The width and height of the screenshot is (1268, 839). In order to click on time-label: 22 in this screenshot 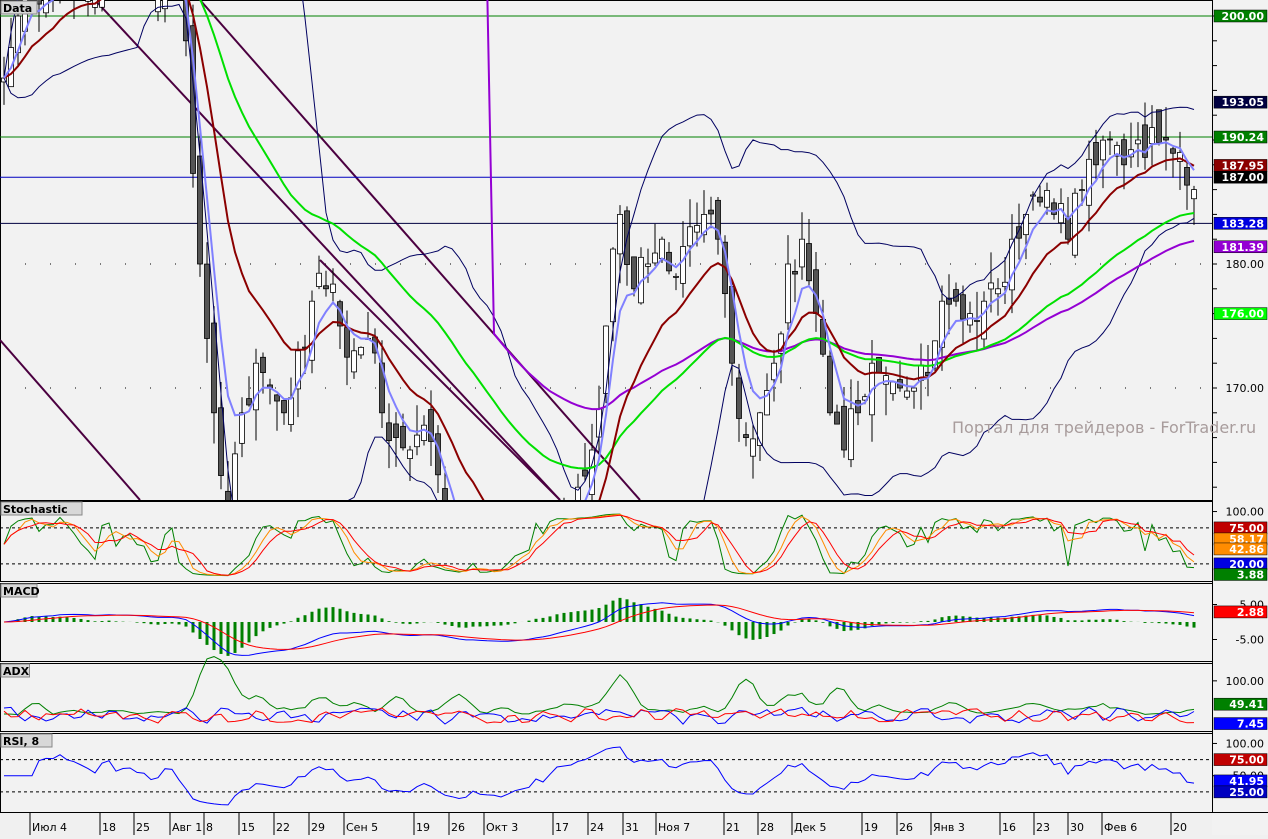, I will do `click(283, 827)`.